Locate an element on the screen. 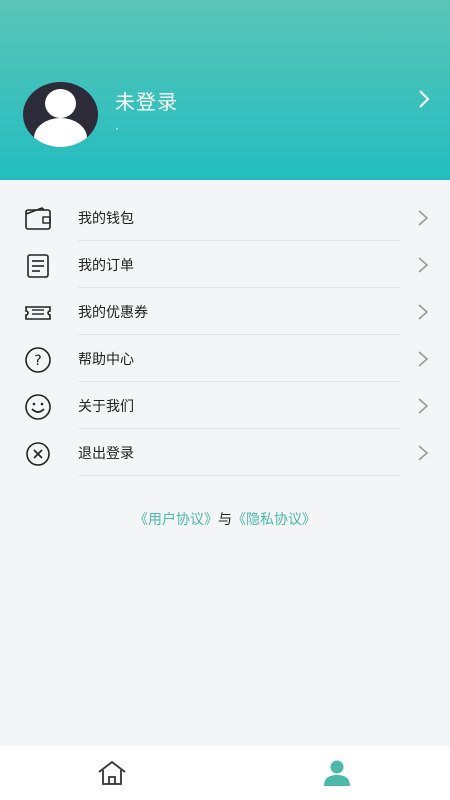 The height and width of the screenshot is (800, 450). username: 未登录 is located at coordinates (146, 100).